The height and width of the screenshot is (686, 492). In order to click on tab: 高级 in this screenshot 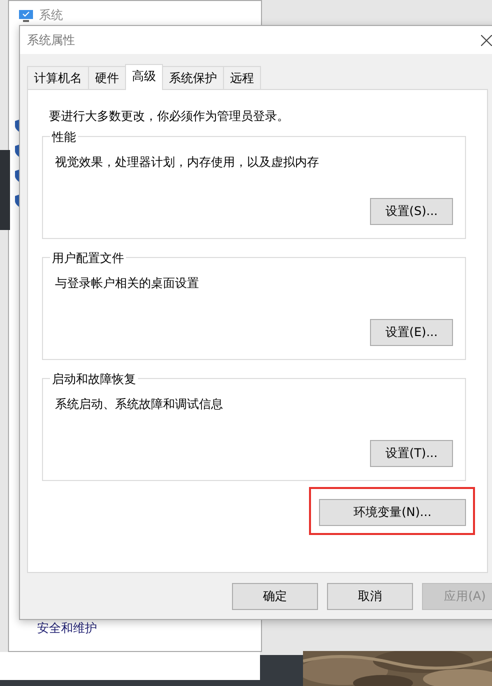, I will do `click(144, 77)`.